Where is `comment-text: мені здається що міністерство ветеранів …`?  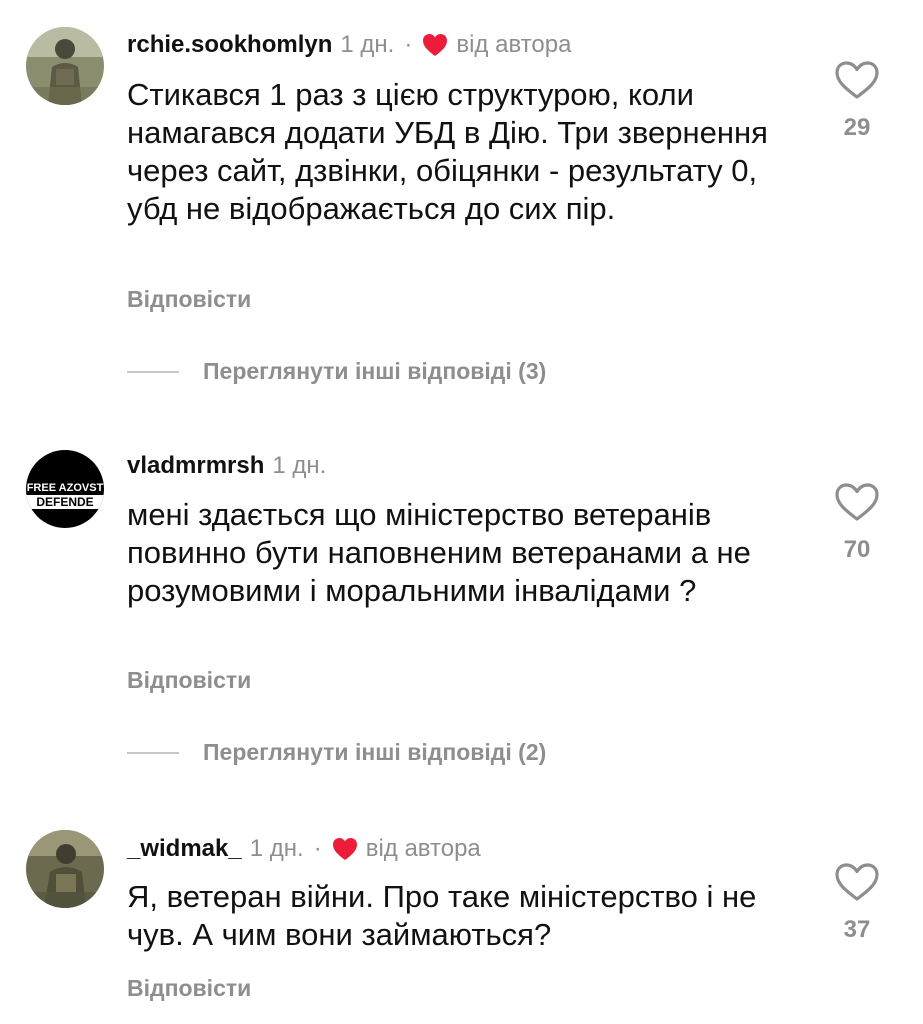
comment-text: мені здається що міністерство ветеранів … is located at coordinates (439, 552).